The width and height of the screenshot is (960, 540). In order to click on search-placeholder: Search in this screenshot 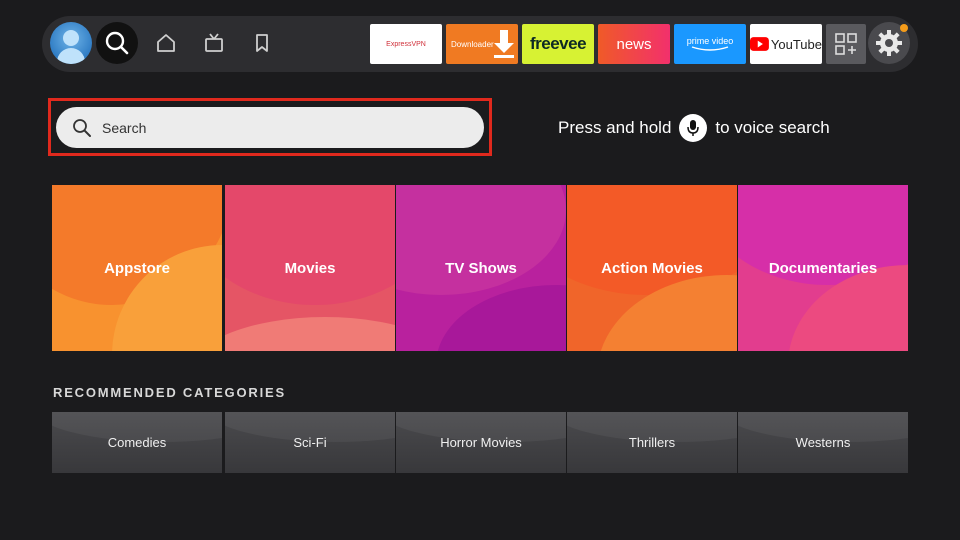, I will do `click(124, 127)`.